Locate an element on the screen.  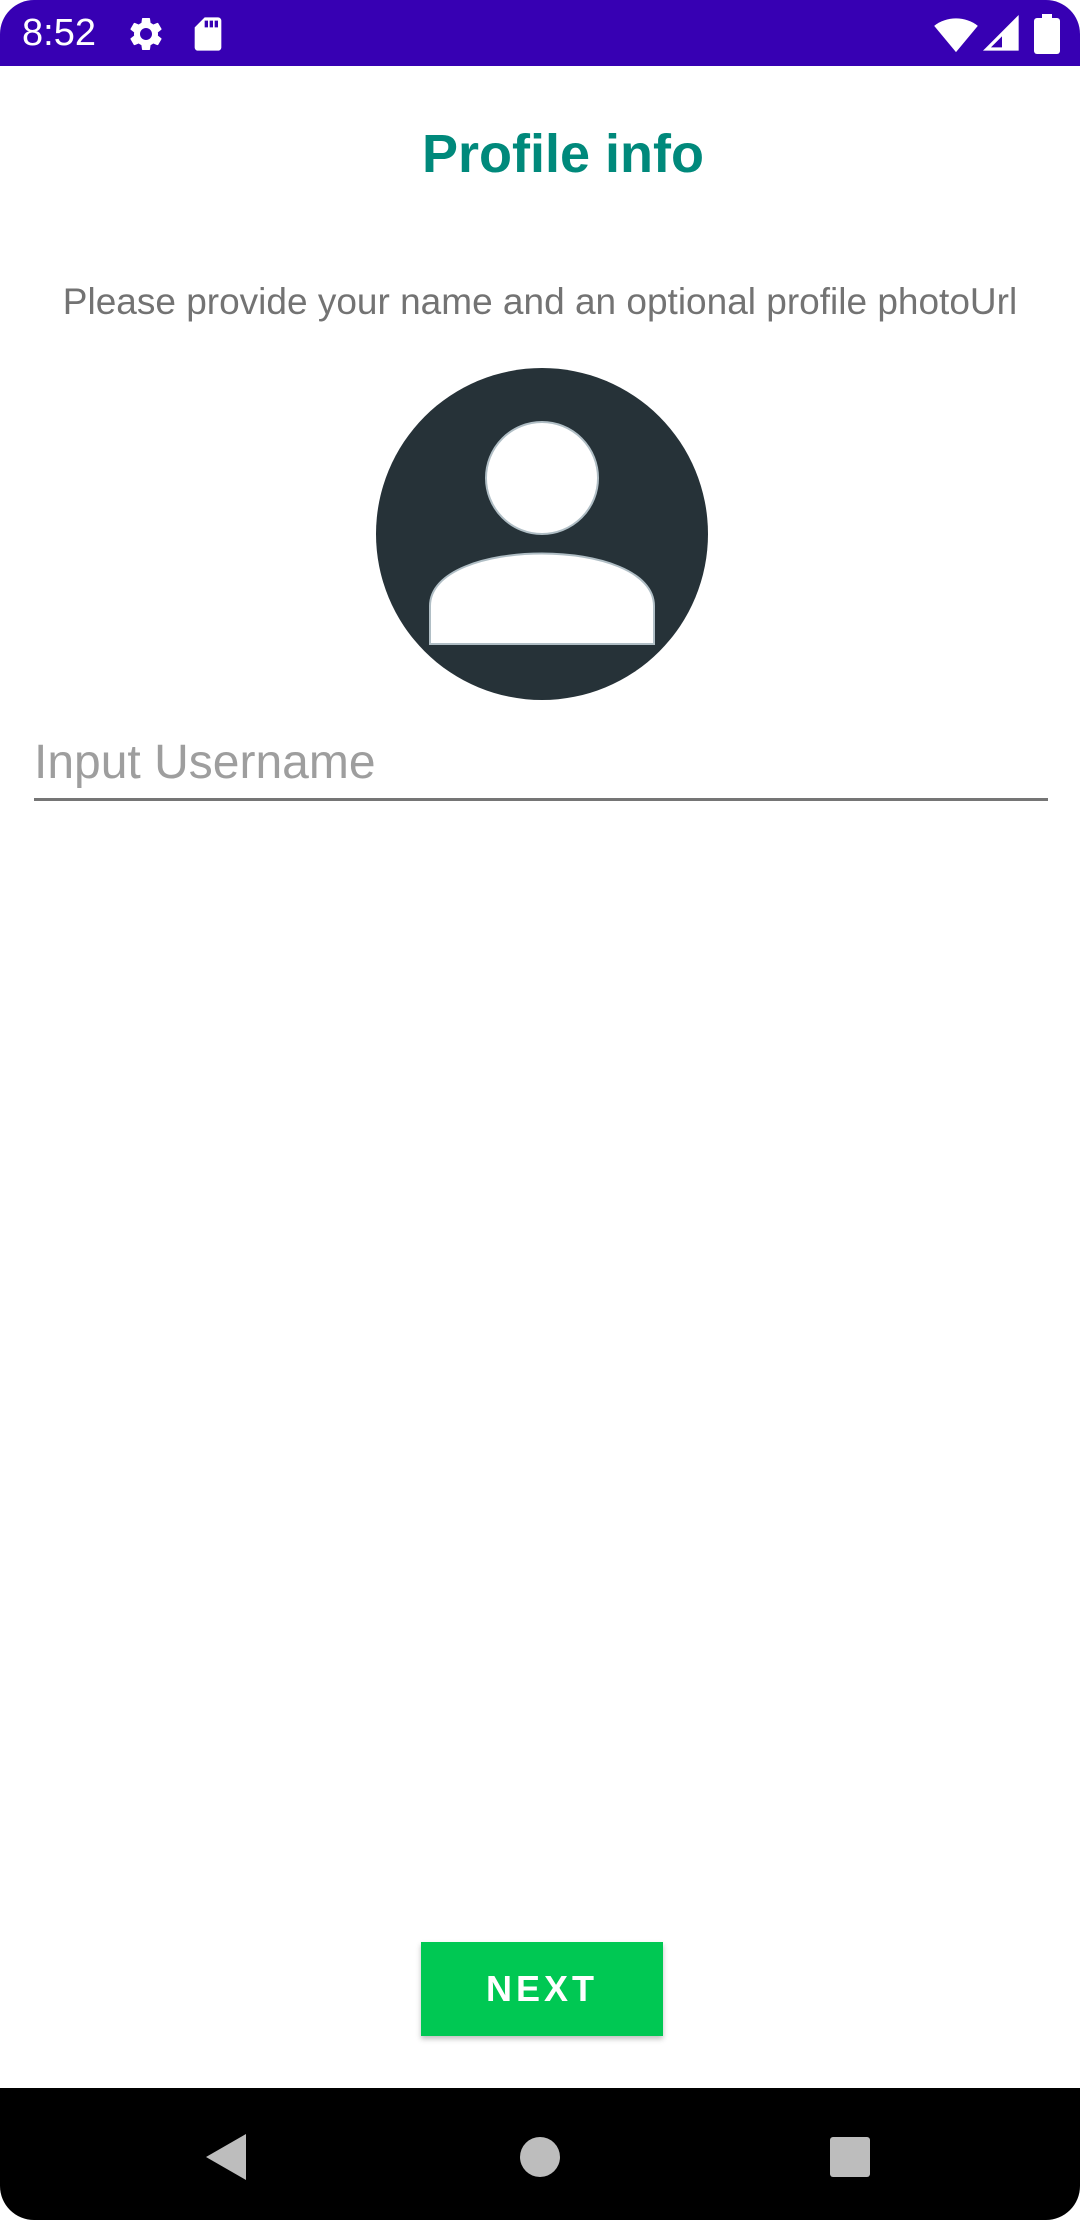
person-avatar-icon is located at coordinates (542, 533).